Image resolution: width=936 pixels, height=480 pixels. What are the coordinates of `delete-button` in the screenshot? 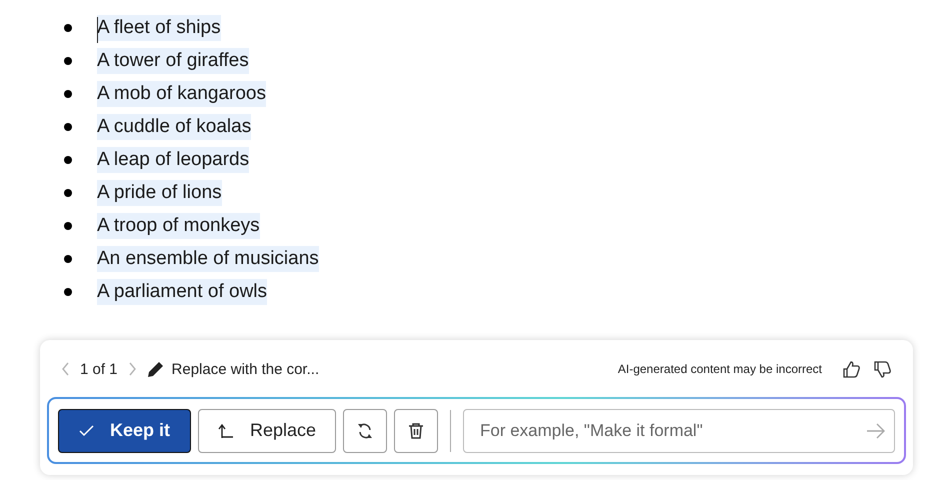 It's located at (416, 430).